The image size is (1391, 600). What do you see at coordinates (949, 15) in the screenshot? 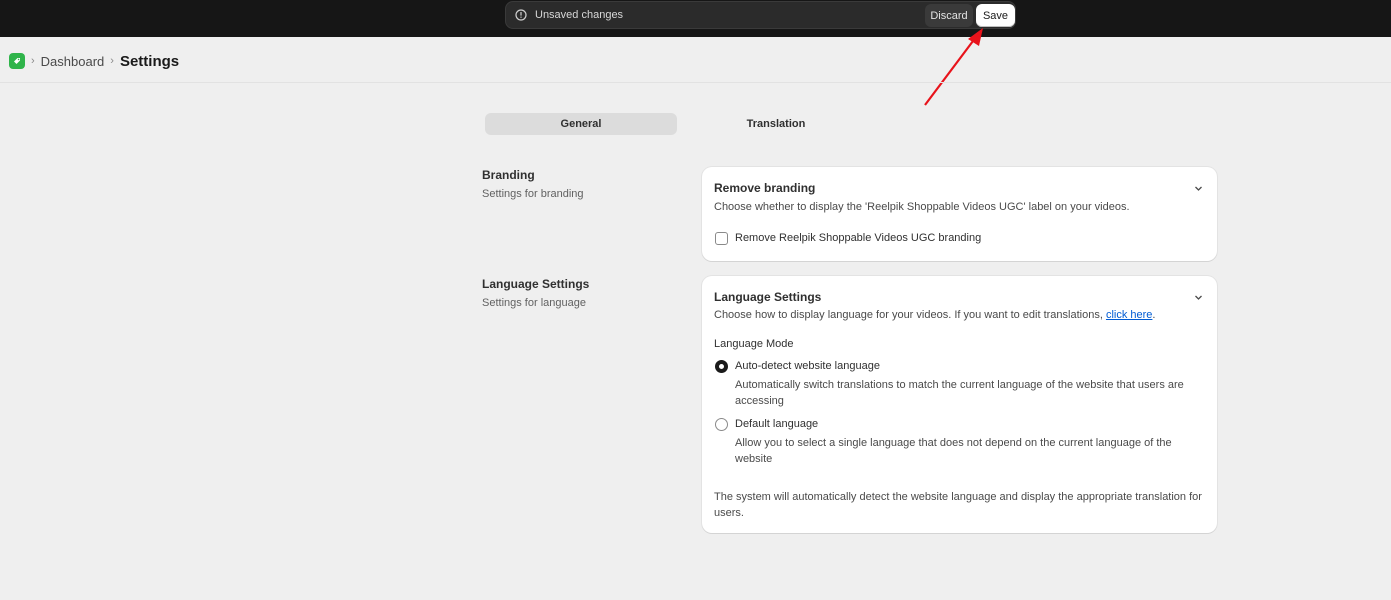
I see `discard-button: Discard` at bounding box center [949, 15].